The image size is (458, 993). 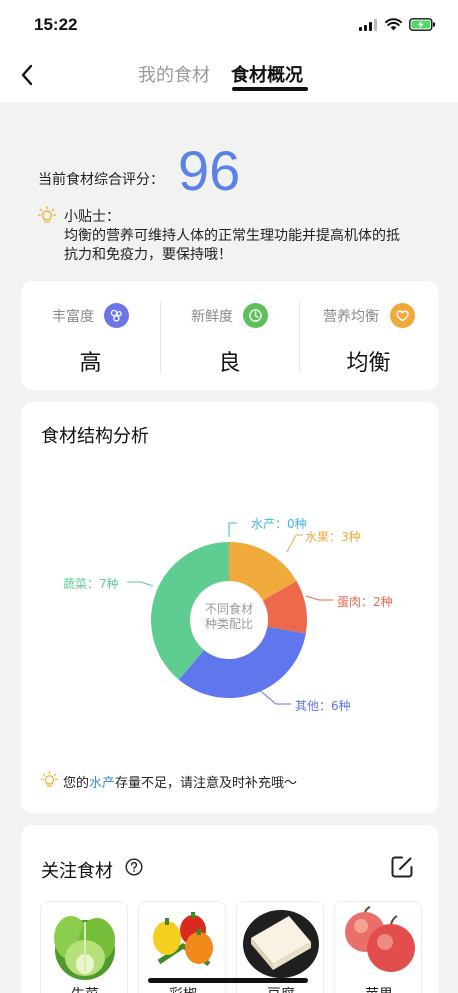 I want to click on center-text-line: 不同食材, so click(x=228, y=609).